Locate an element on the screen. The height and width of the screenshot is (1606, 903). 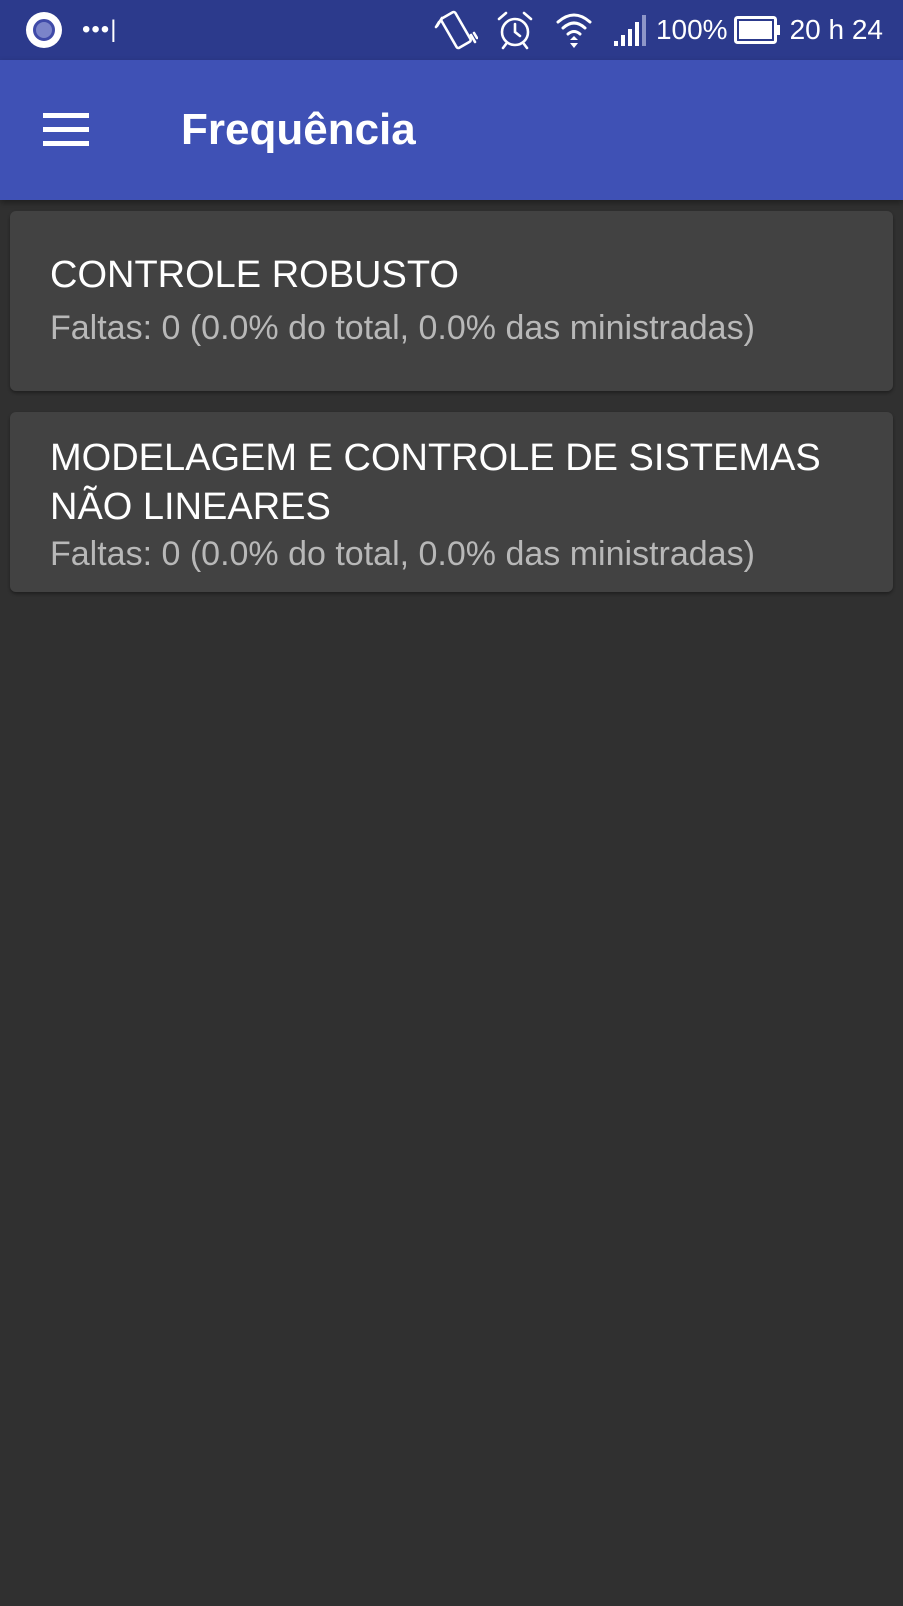
wifi-icon is located at coordinates (574, 30).